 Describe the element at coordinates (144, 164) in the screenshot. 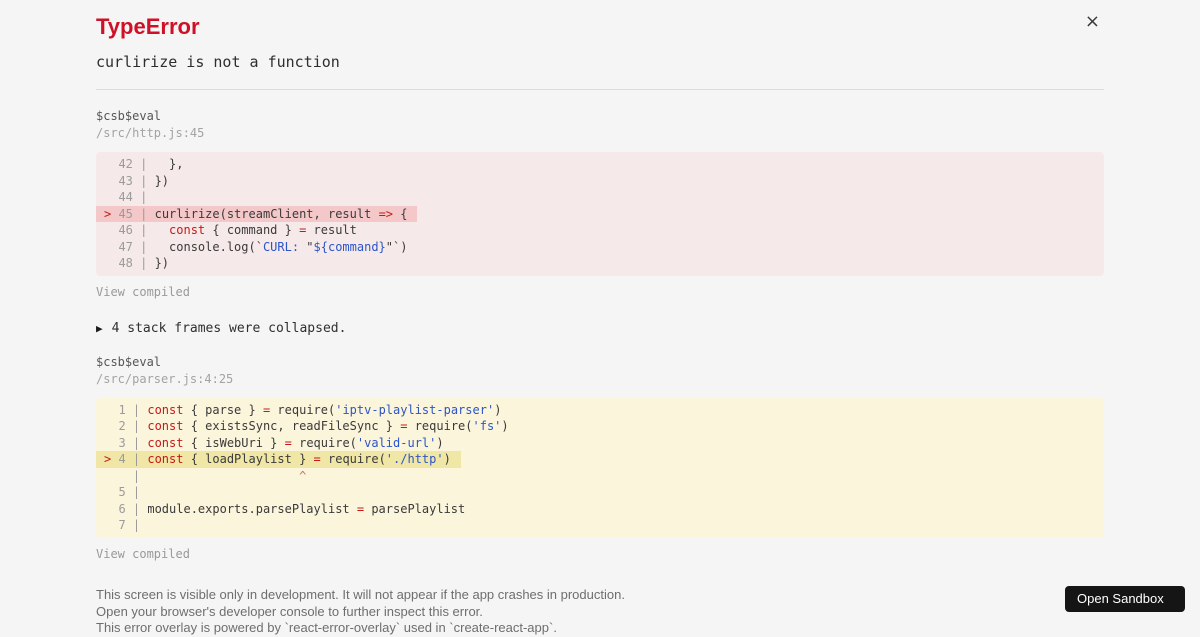

I see `code-line: 42 | },` at that location.